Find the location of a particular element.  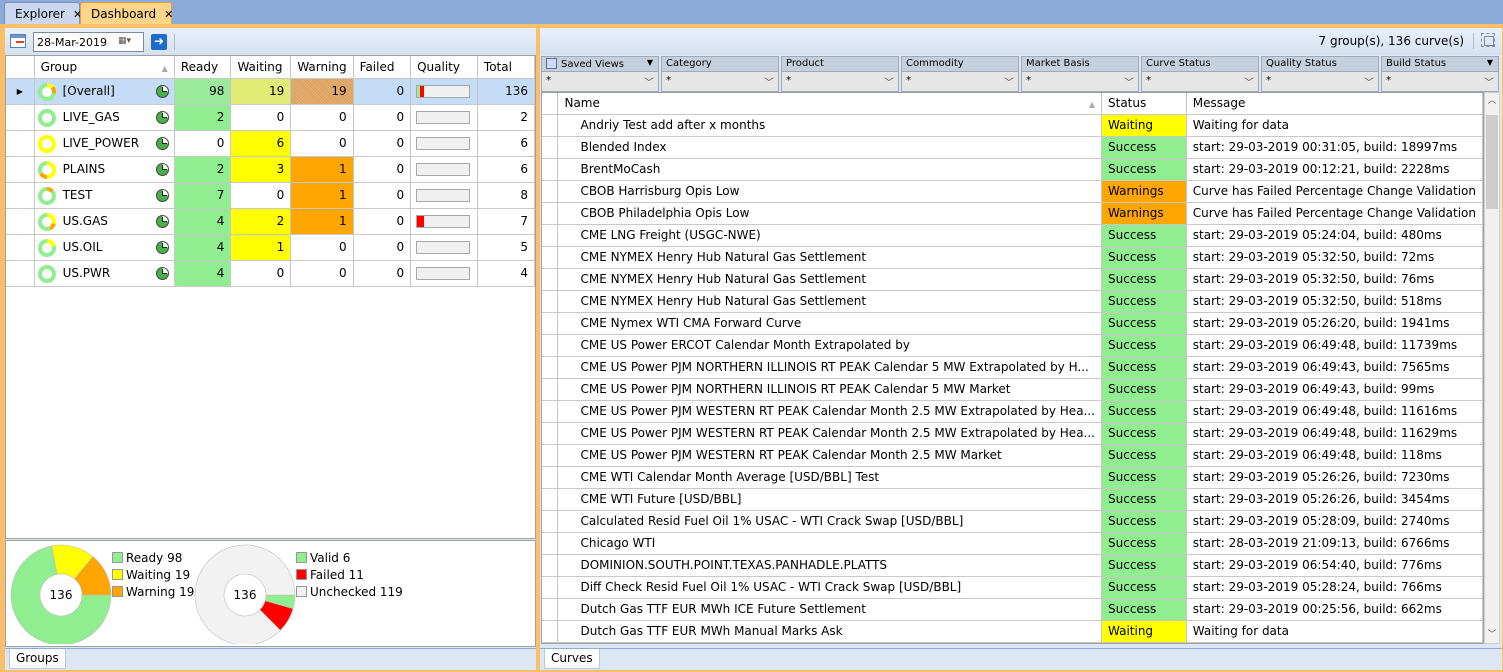

group-name-cell: LIVE_POWER is located at coordinates (104, 143).